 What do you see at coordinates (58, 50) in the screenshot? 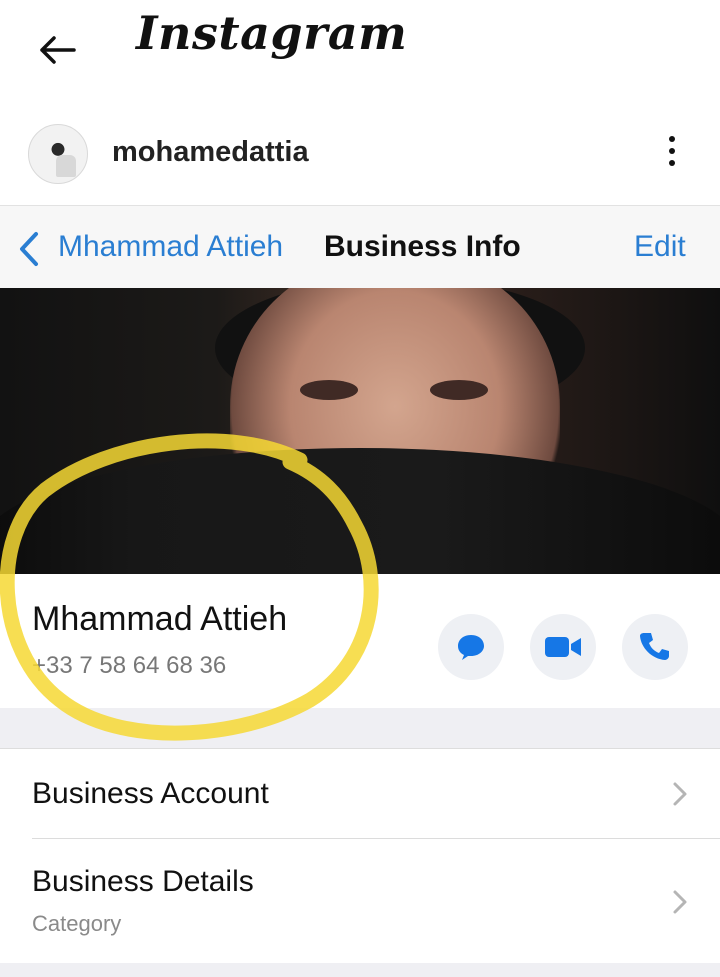
I see `back-arrow-icon` at bounding box center [58, 50].